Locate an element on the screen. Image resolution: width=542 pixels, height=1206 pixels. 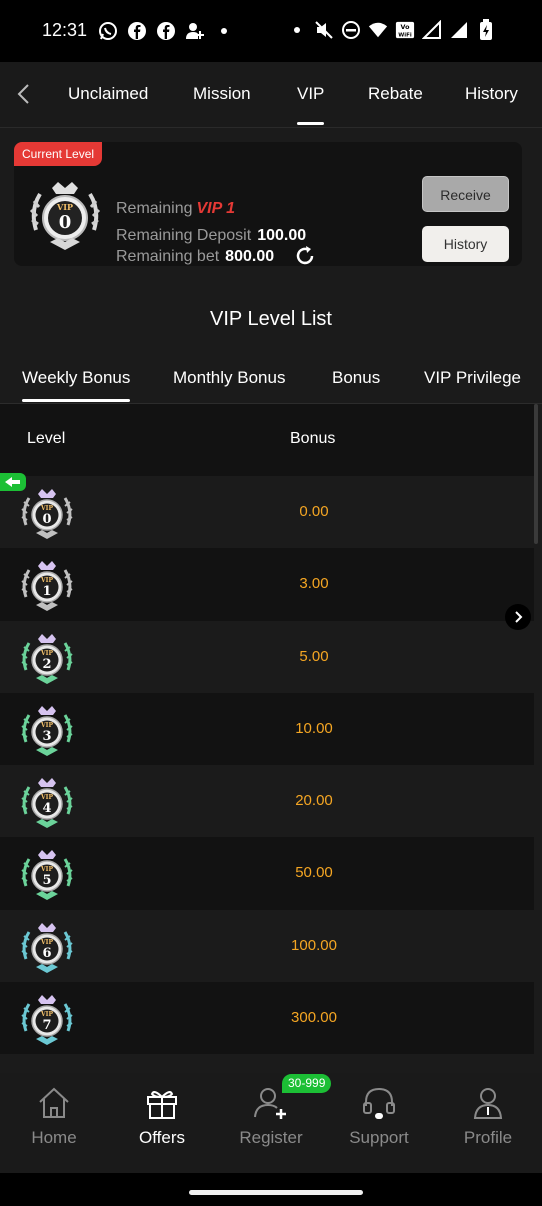
gesture-area is located at coordinates (271, 1189).